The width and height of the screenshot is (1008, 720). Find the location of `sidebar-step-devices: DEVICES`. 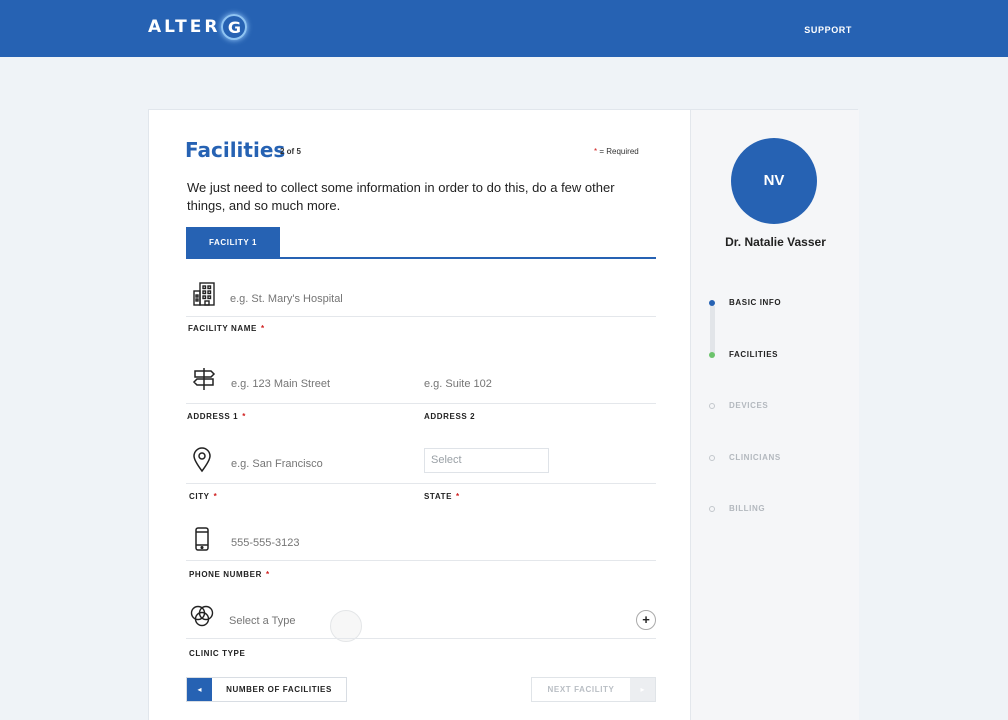

sidebar-step-devices: DEVICES is located at coordinates (738, 405).